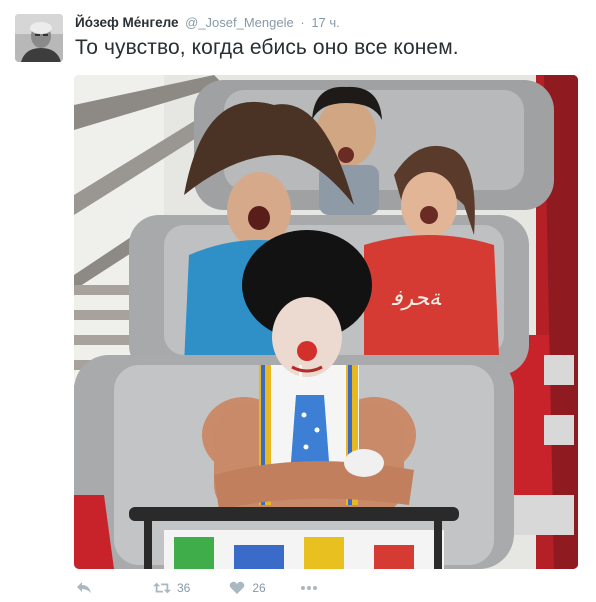 The width and height of the screenshot is (596, 602). Describe the element at coordinates (237, 588) in the screenshot. I see `heart-icon` at that location.